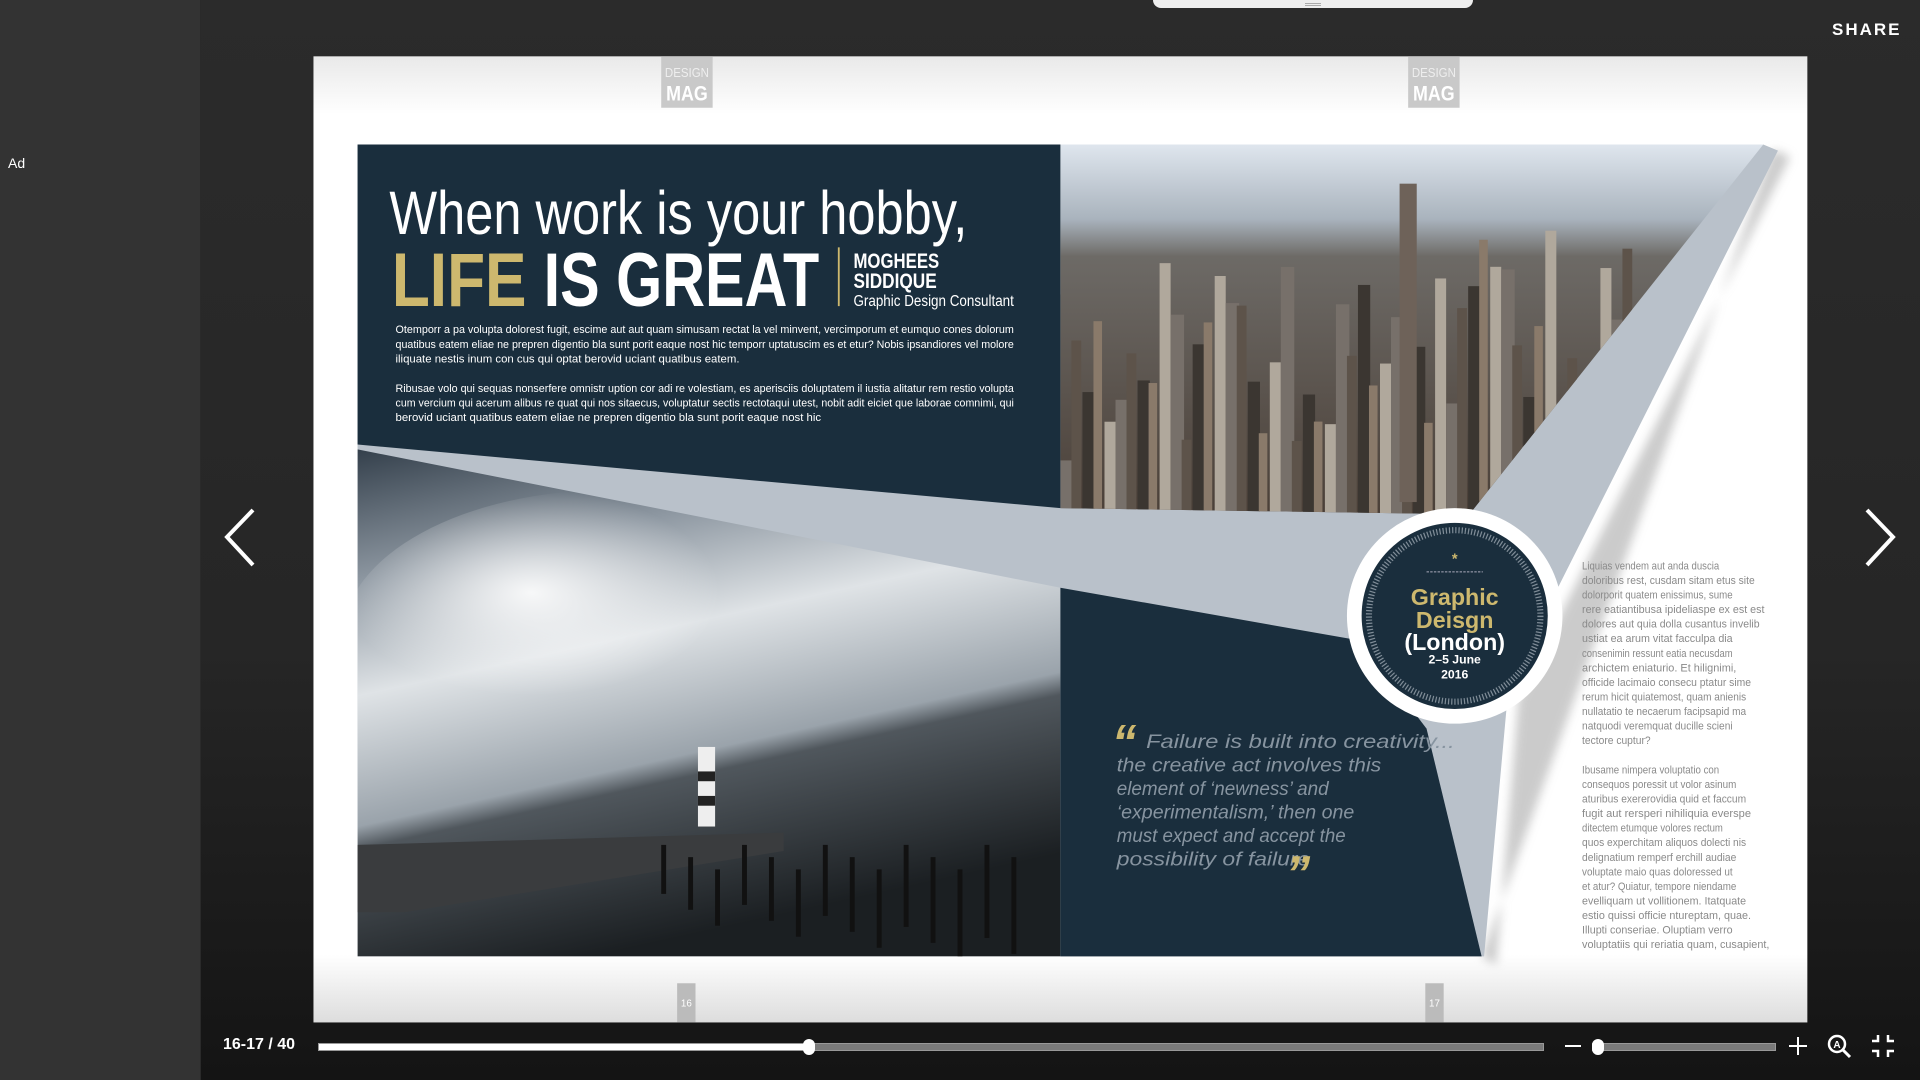 The height and width of the screenshot is (1080, 1920). Describe the element at coordinates (1798, 1046) in the screenshot. I see `zoom-in-button` at that location.